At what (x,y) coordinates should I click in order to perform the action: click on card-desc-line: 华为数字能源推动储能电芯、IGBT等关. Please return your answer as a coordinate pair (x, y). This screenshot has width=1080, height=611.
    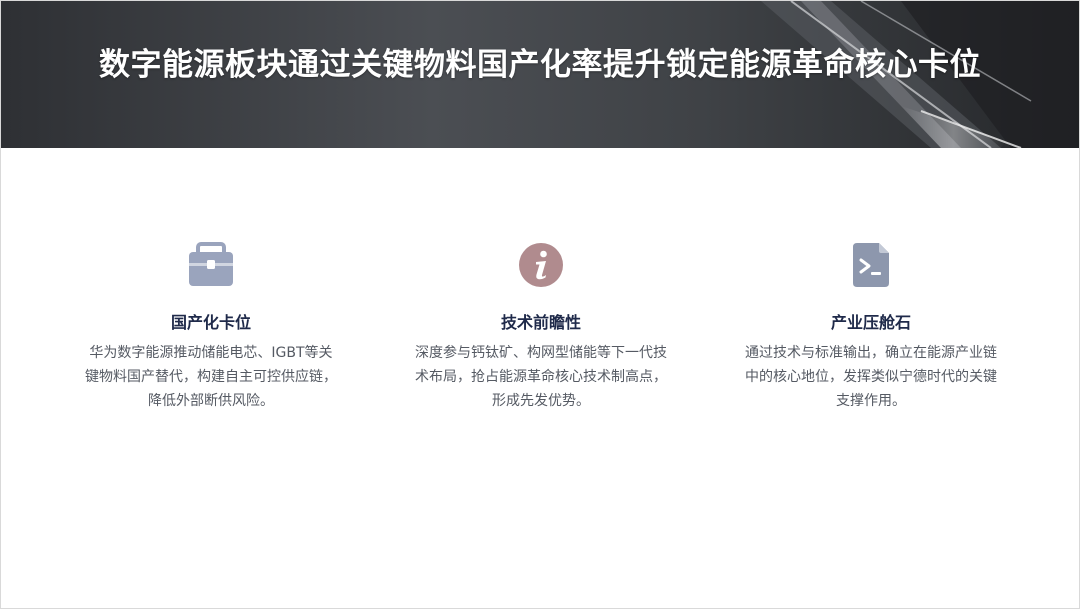
    Looking at the image, I should click on (211, 353).